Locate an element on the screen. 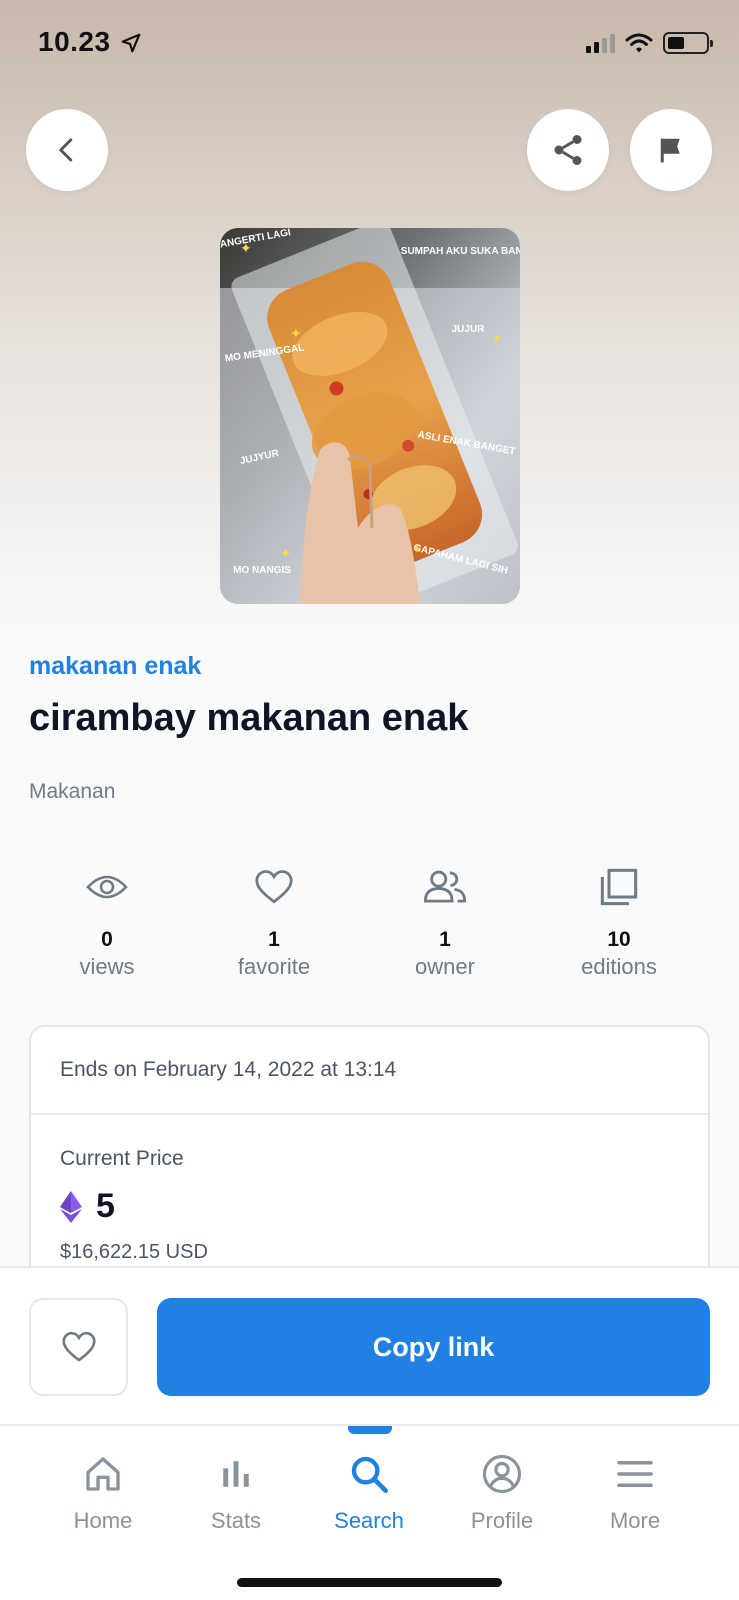 This screenshot has width=739, height=1600. current-price-label: Current Price is located at coordinates (122, 1158).